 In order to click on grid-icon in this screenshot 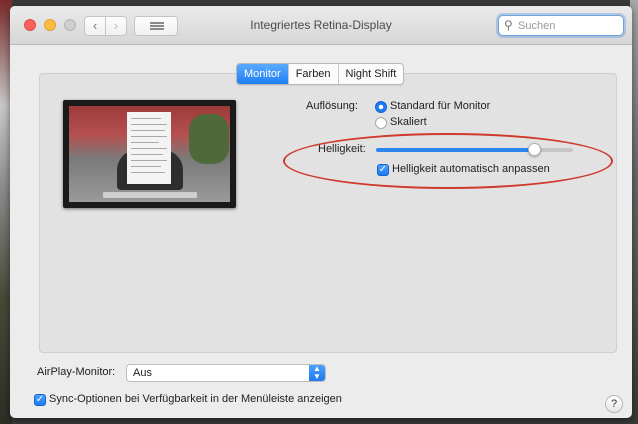, I will do `click(157, 23)`.